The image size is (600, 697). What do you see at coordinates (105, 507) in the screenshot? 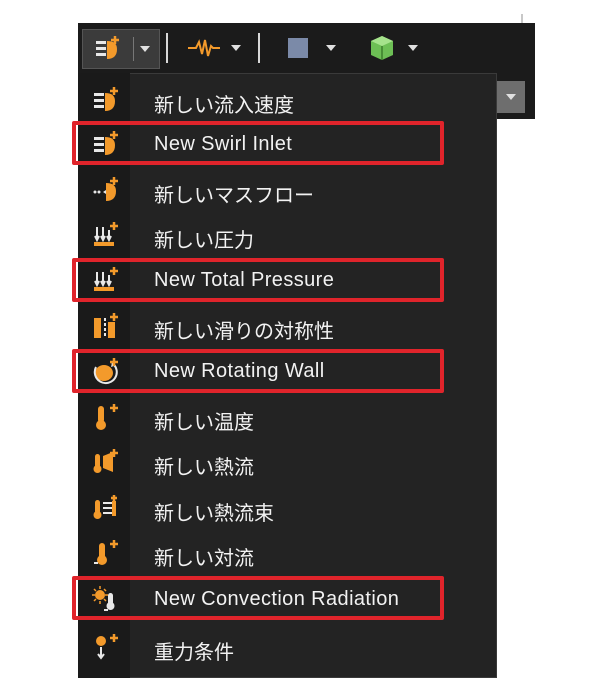
I see `heat-flux-icon` at bounding box center [105, 507].